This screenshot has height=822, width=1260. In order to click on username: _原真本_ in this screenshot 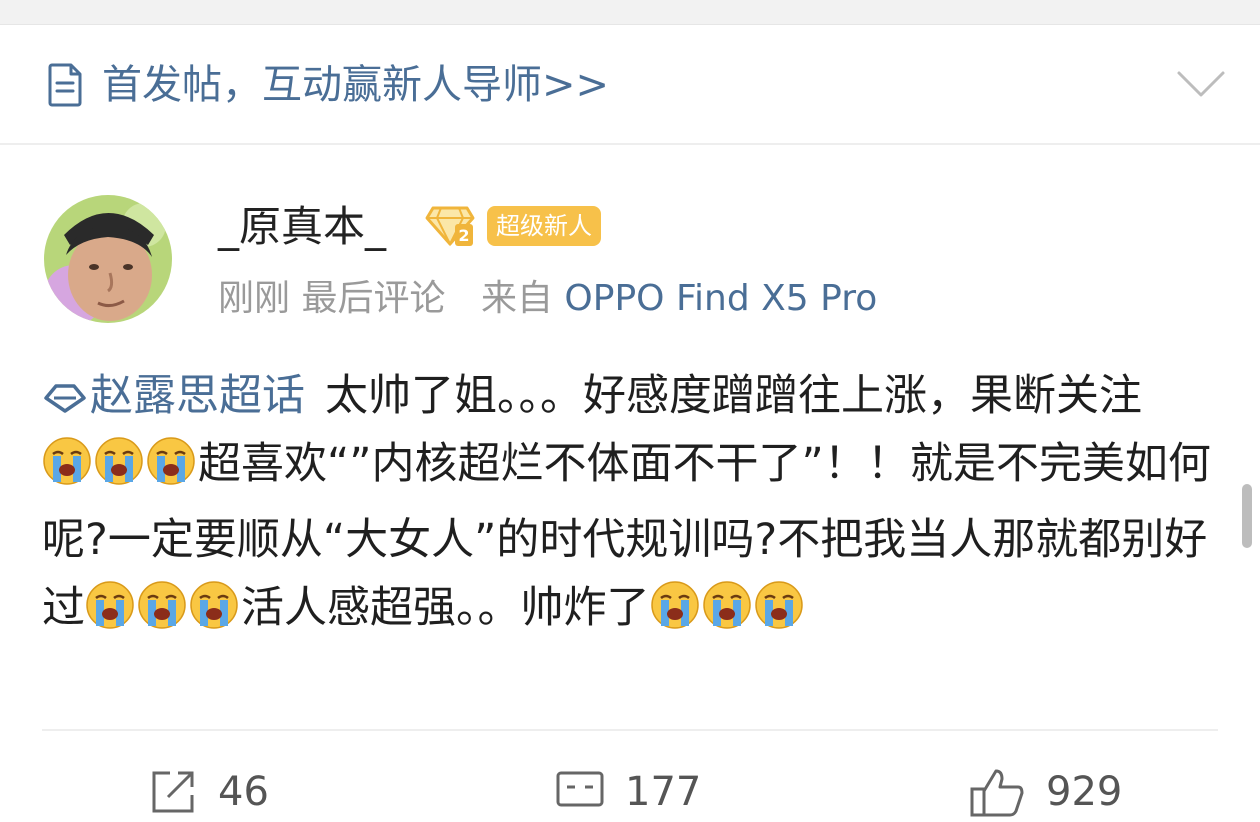, I will do `click(302, 227)`.